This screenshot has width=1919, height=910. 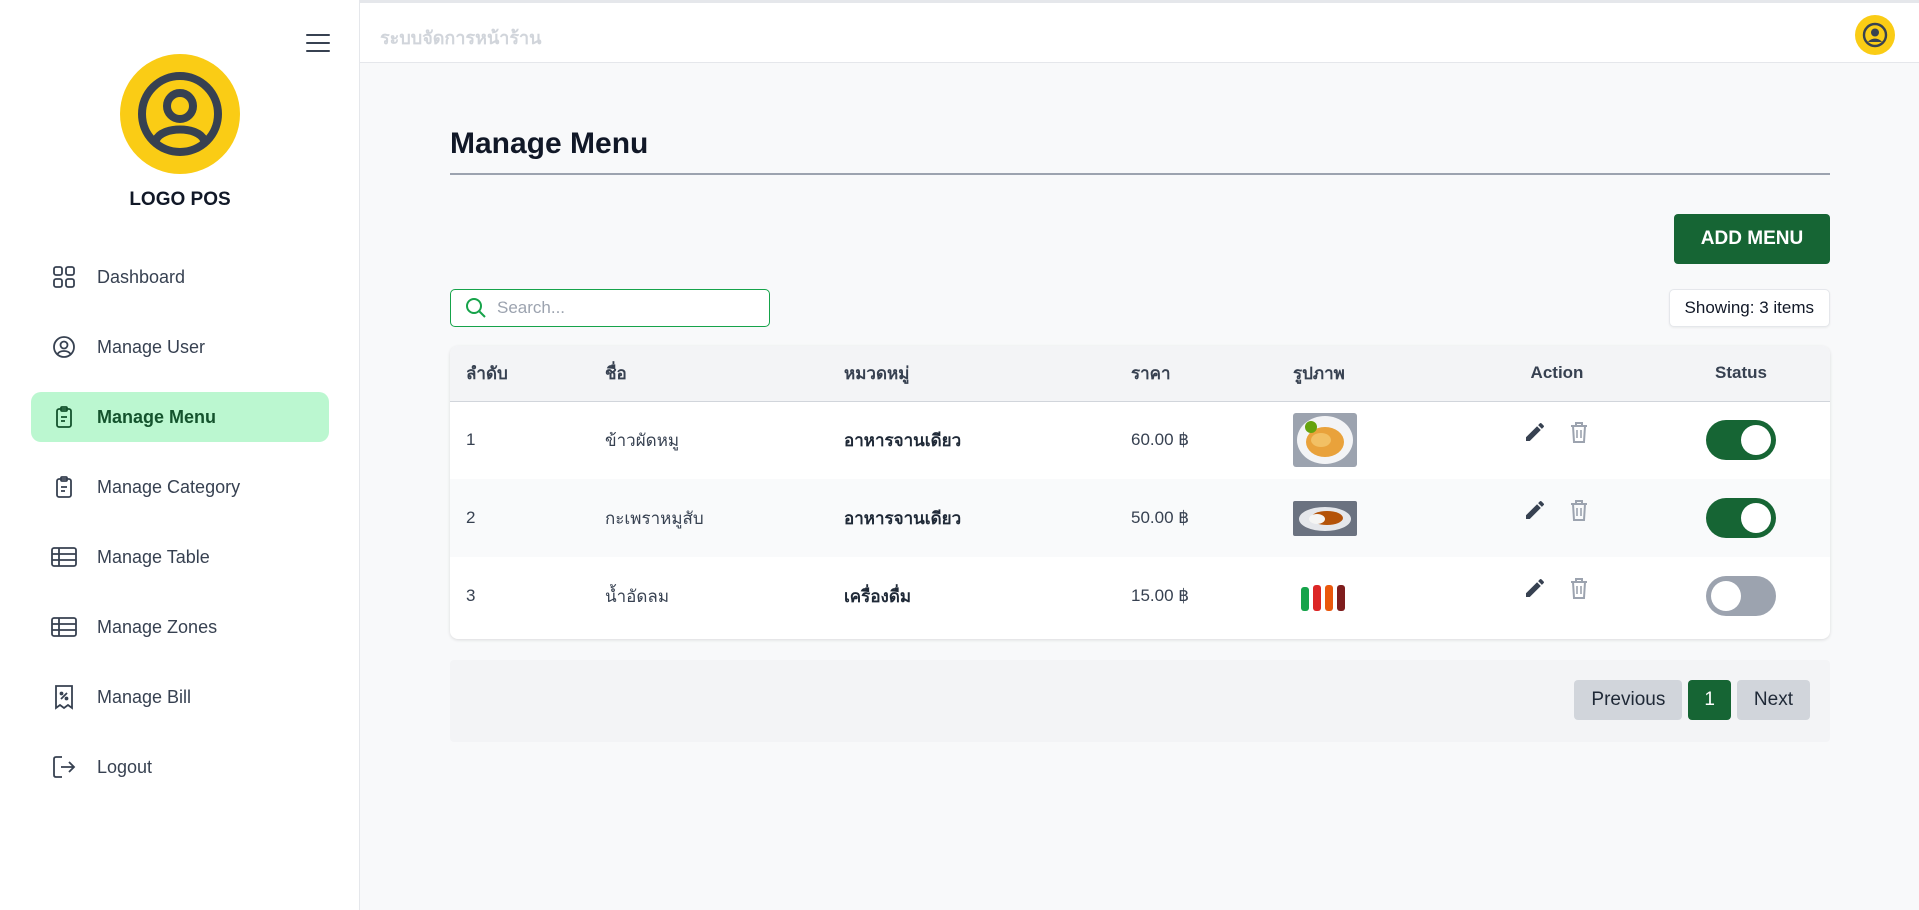 What do you see at coordinates (1557, 373) in the screenshot?
I see `column-header-action: Action` at bounding box center [1557, 373].